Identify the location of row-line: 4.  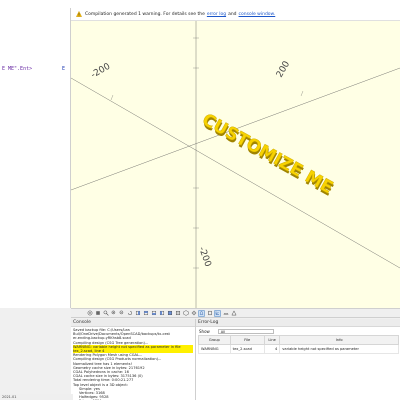
(272, 349).